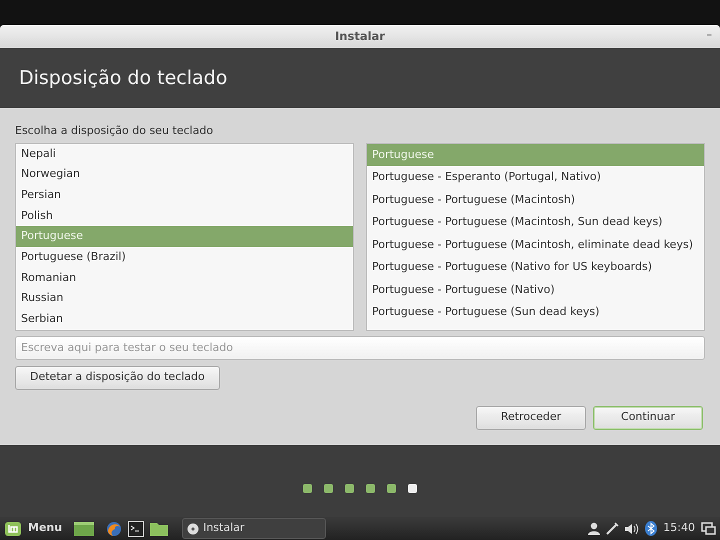  What do you see at coordinates (159, 528) in the screenshot?
I see `folder-icon` at bounding box center [159, 528].